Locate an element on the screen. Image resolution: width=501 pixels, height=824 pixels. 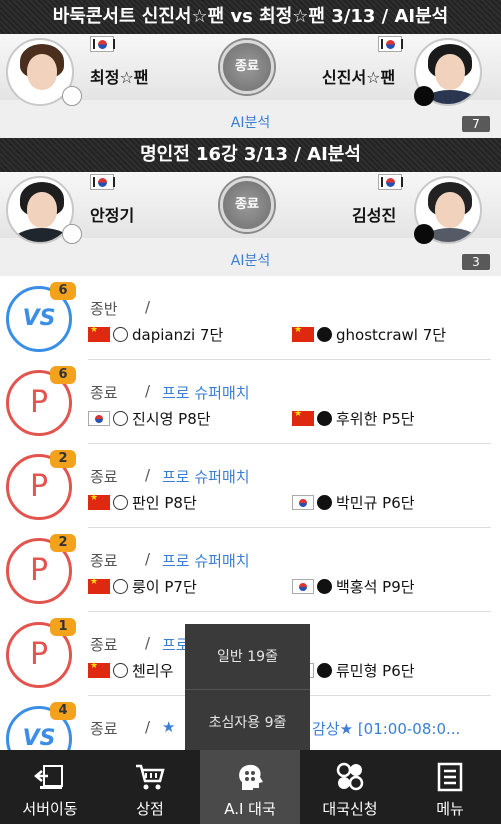
game-row: VS 6 종반 / dapianzi 7단 ghostcrawl 7단 is located at coordinates (250, 318).